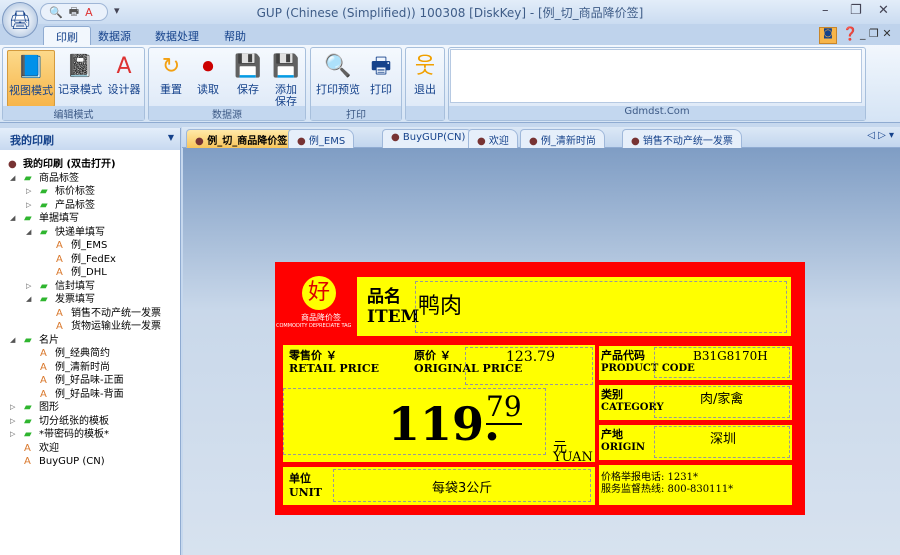  What do you see at coordinates (56, 12) in the screenshot?
I see `preview-icon: 🔍` at bounding box center [56, 12].